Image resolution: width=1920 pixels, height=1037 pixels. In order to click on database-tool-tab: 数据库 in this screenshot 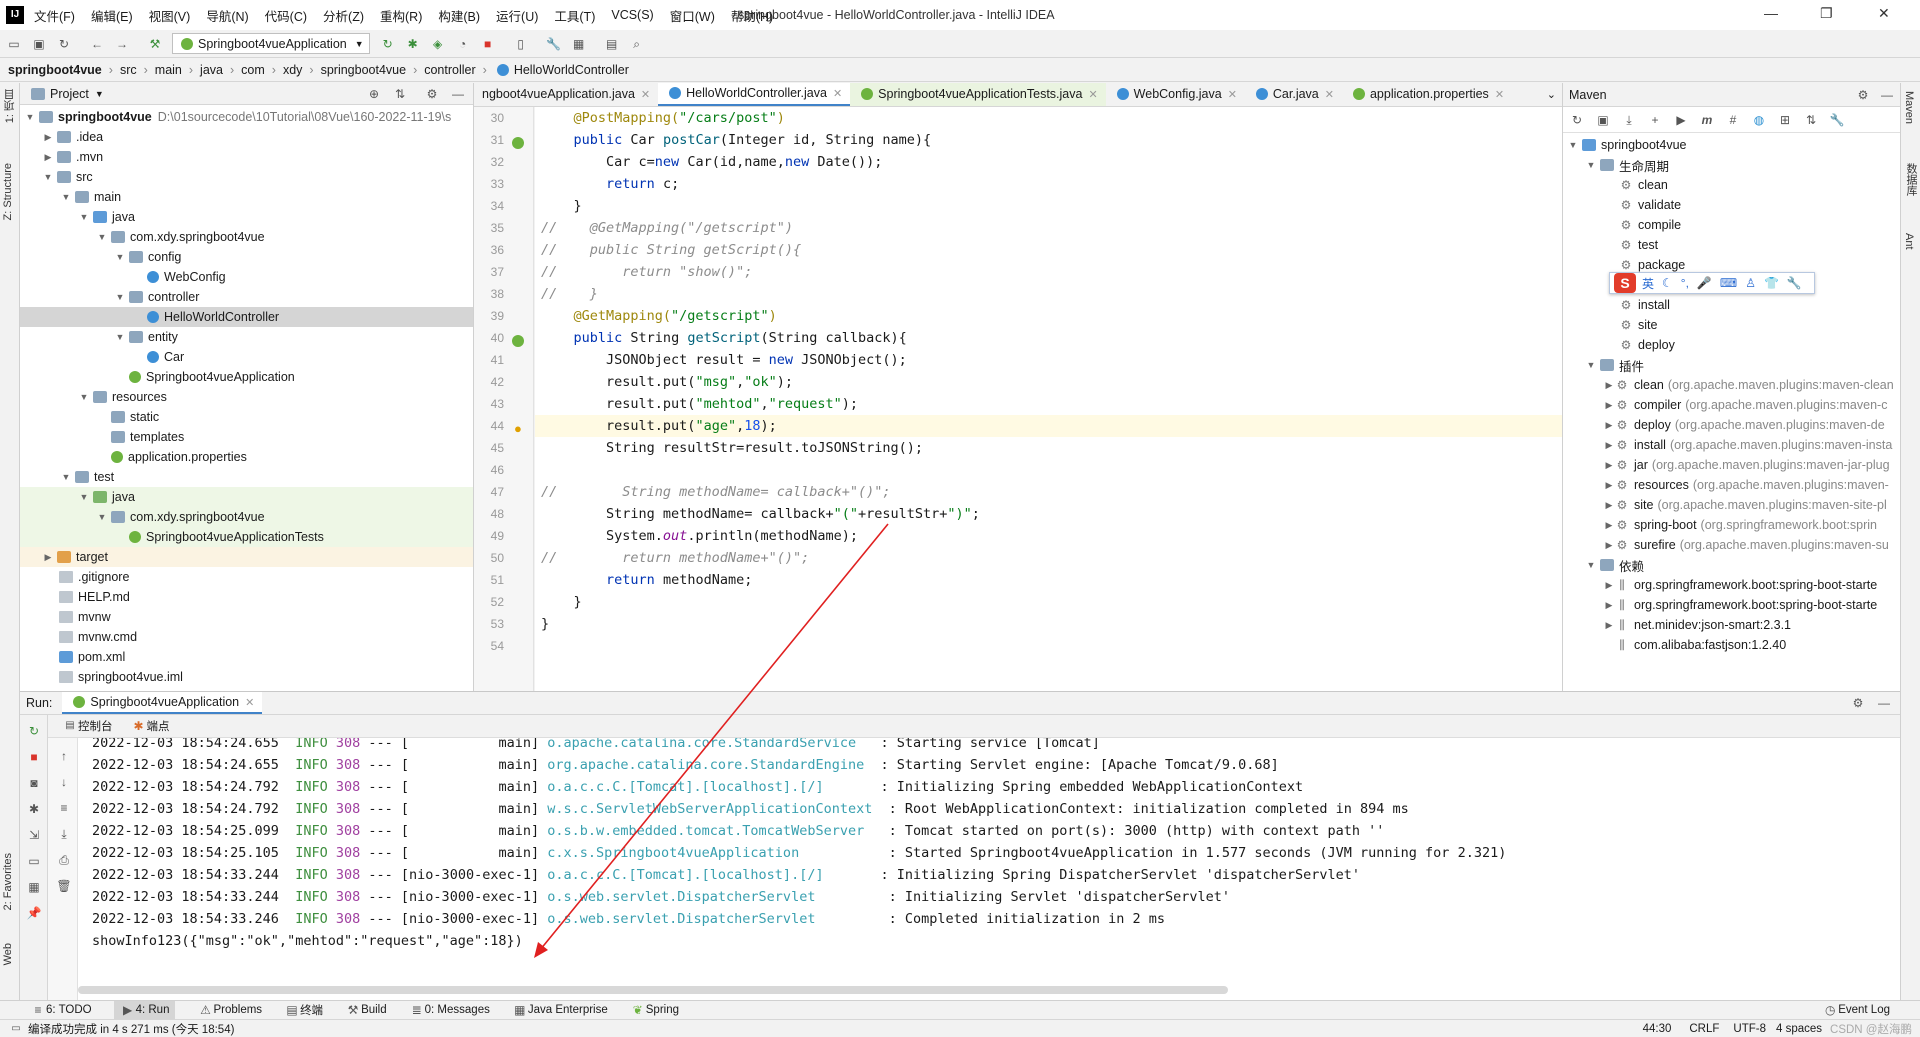, I will do `click(1911, 179)`.